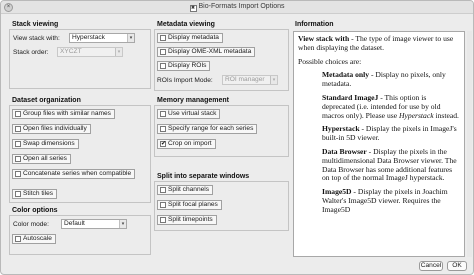  Describe the element at coordinates (163, 144) in the screenshot. I see `check-icon: ✔` at that location.